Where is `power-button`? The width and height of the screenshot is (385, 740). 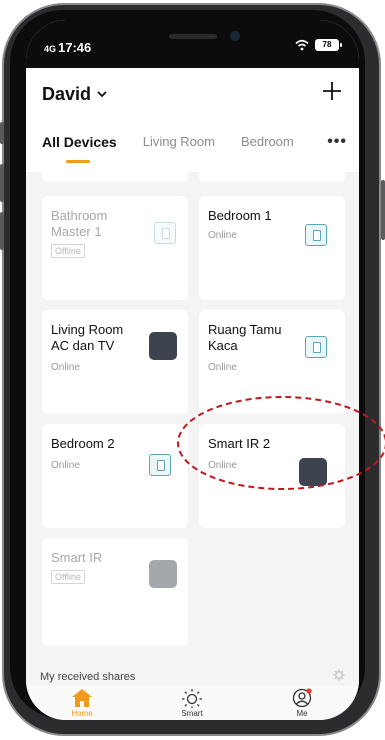
power-button is located at coordinates (383, 210).